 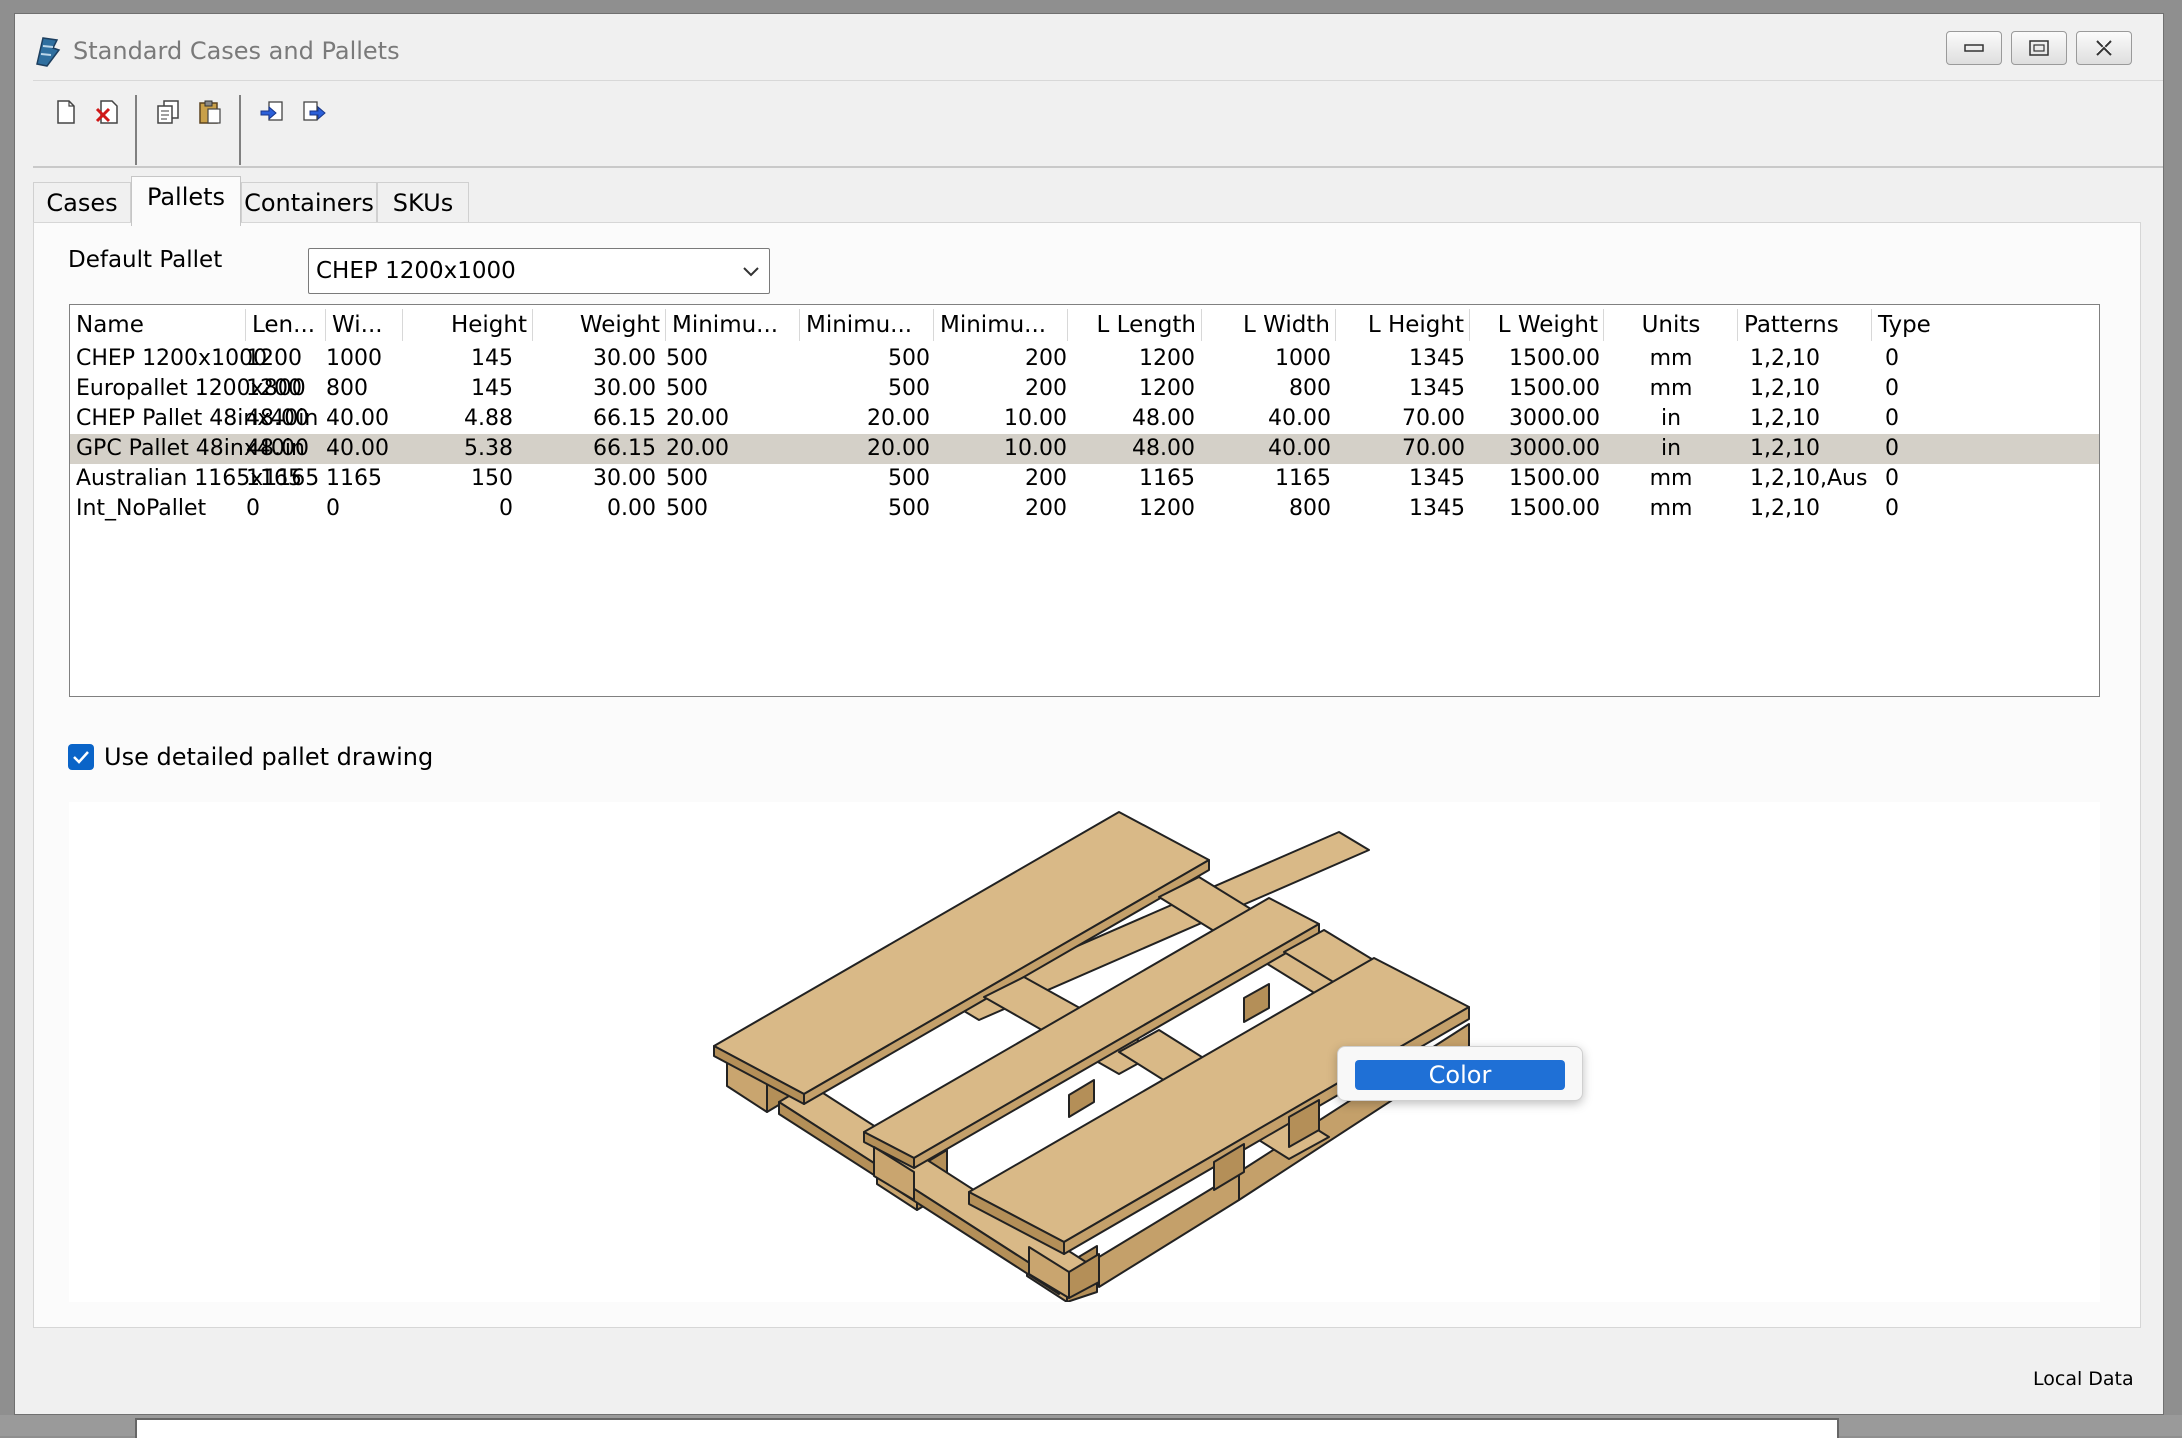 I want to click on context-menu-color: Color, so click(x=1460, y=1075).